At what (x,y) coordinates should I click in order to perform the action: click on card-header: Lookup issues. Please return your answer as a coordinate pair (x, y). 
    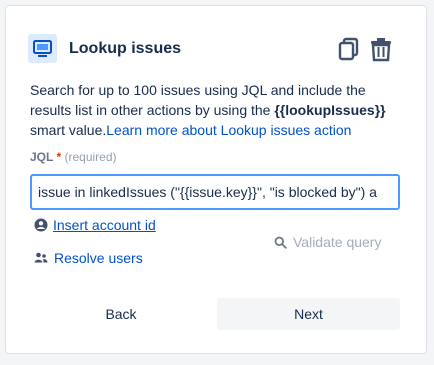
    Looking at the image, I should click on (211, 50).